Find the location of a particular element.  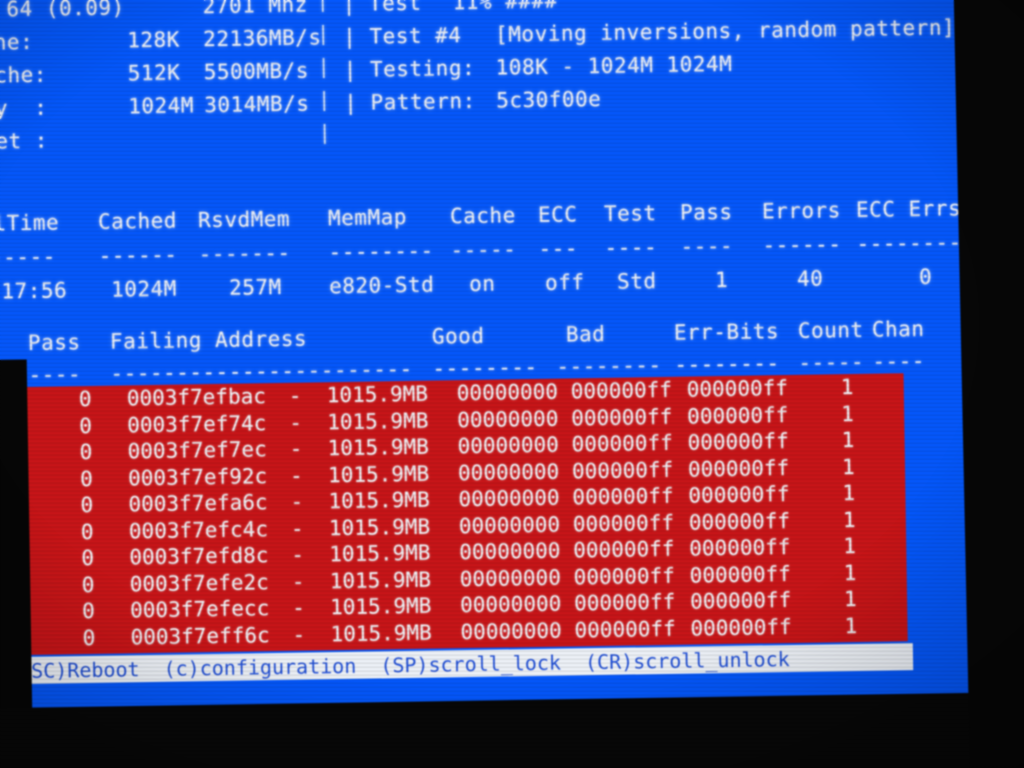

error-cell-address: 0003f7efa6c is located at coordinates (198, 503).